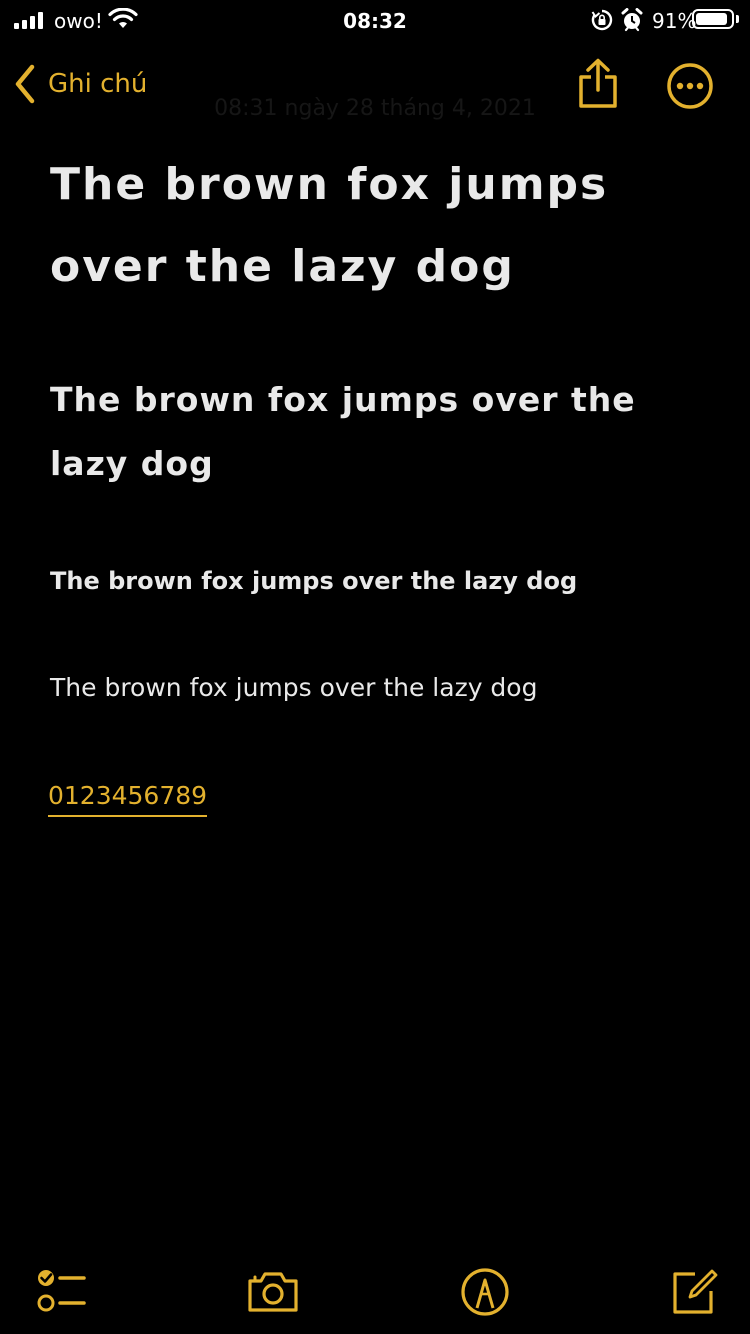 The width and height of the screenshot is (750, 1334). What do you see at coordinates (375, 226) in the screenshot?
I see `note-heading-1: The brown fox jumps over the lazy dog` at bounding box center [375, 226].